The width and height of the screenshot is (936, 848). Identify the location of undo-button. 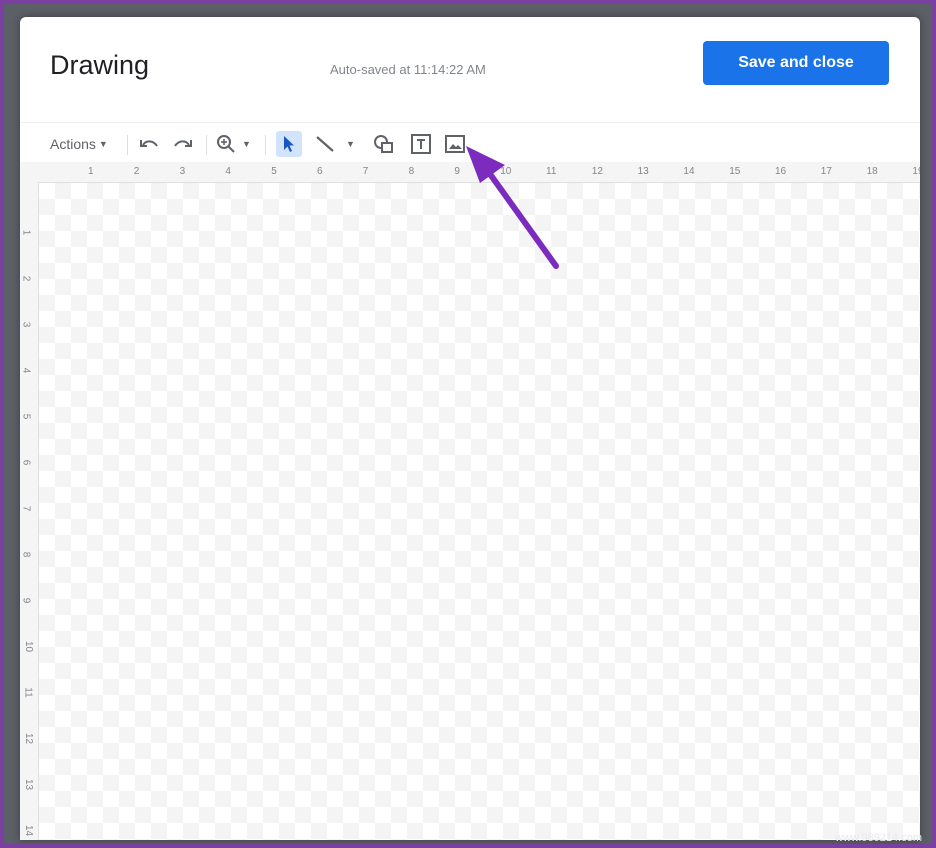
(149, 144).